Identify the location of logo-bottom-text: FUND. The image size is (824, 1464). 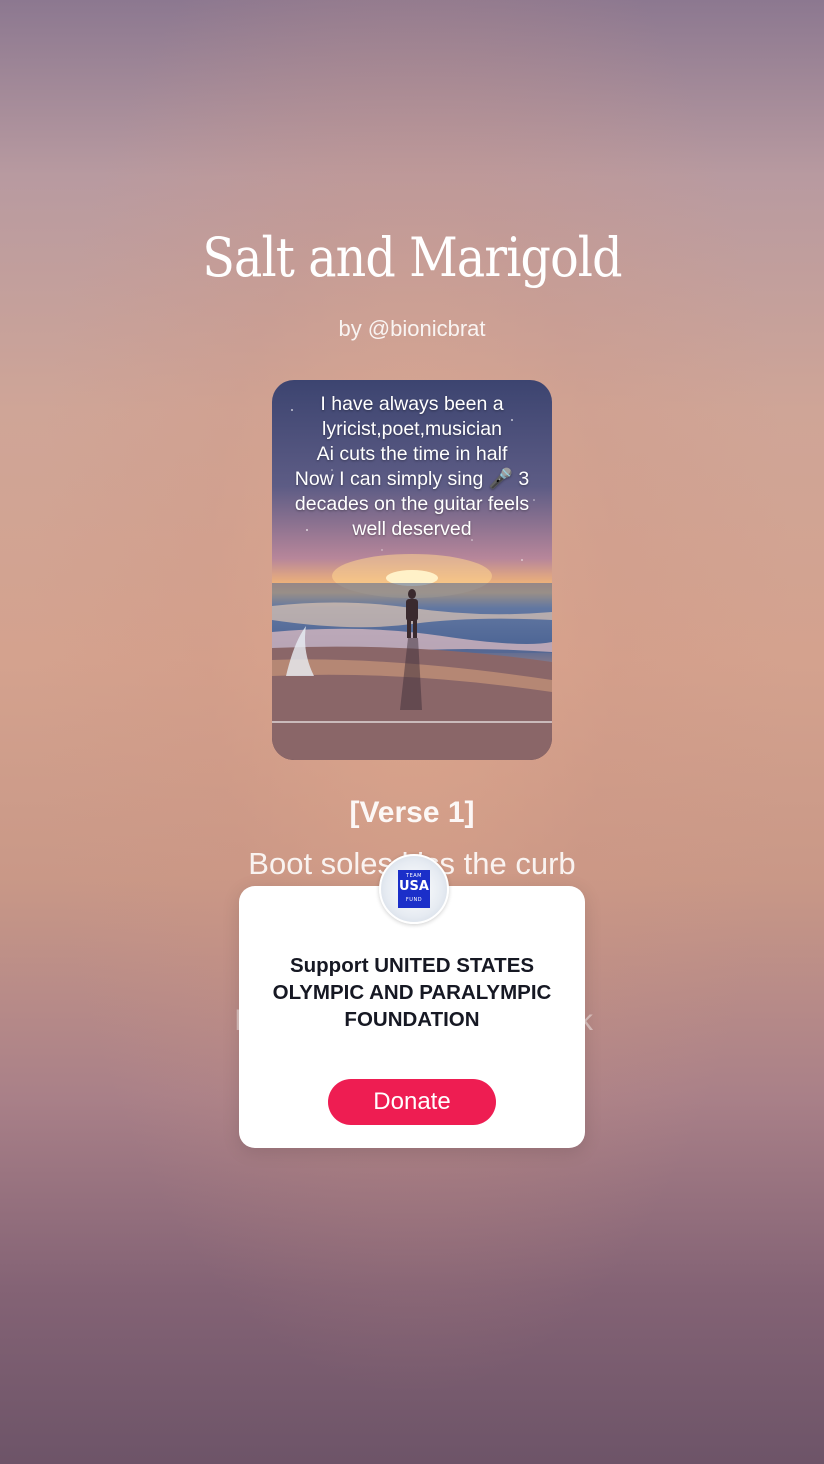
(414, 900).